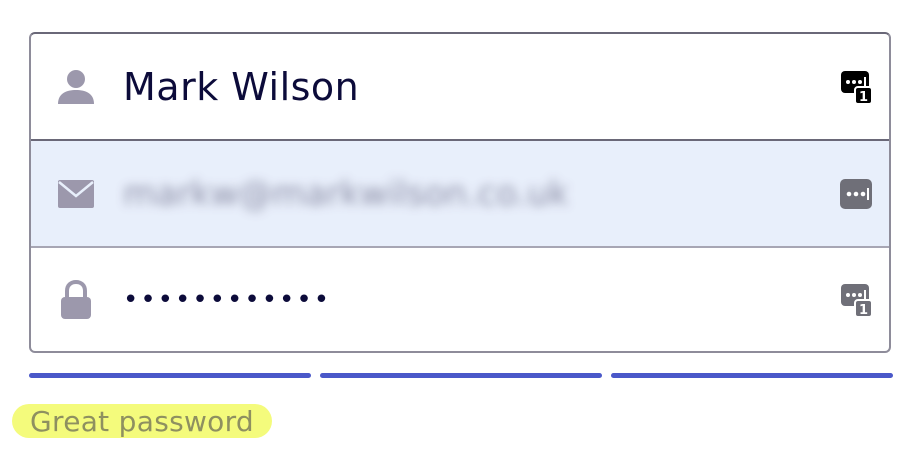 The width and height of the screenshot is (909, 456). Describe the element at coordinates (76, 87) in the screenshot. I see `person-icon` at that location.